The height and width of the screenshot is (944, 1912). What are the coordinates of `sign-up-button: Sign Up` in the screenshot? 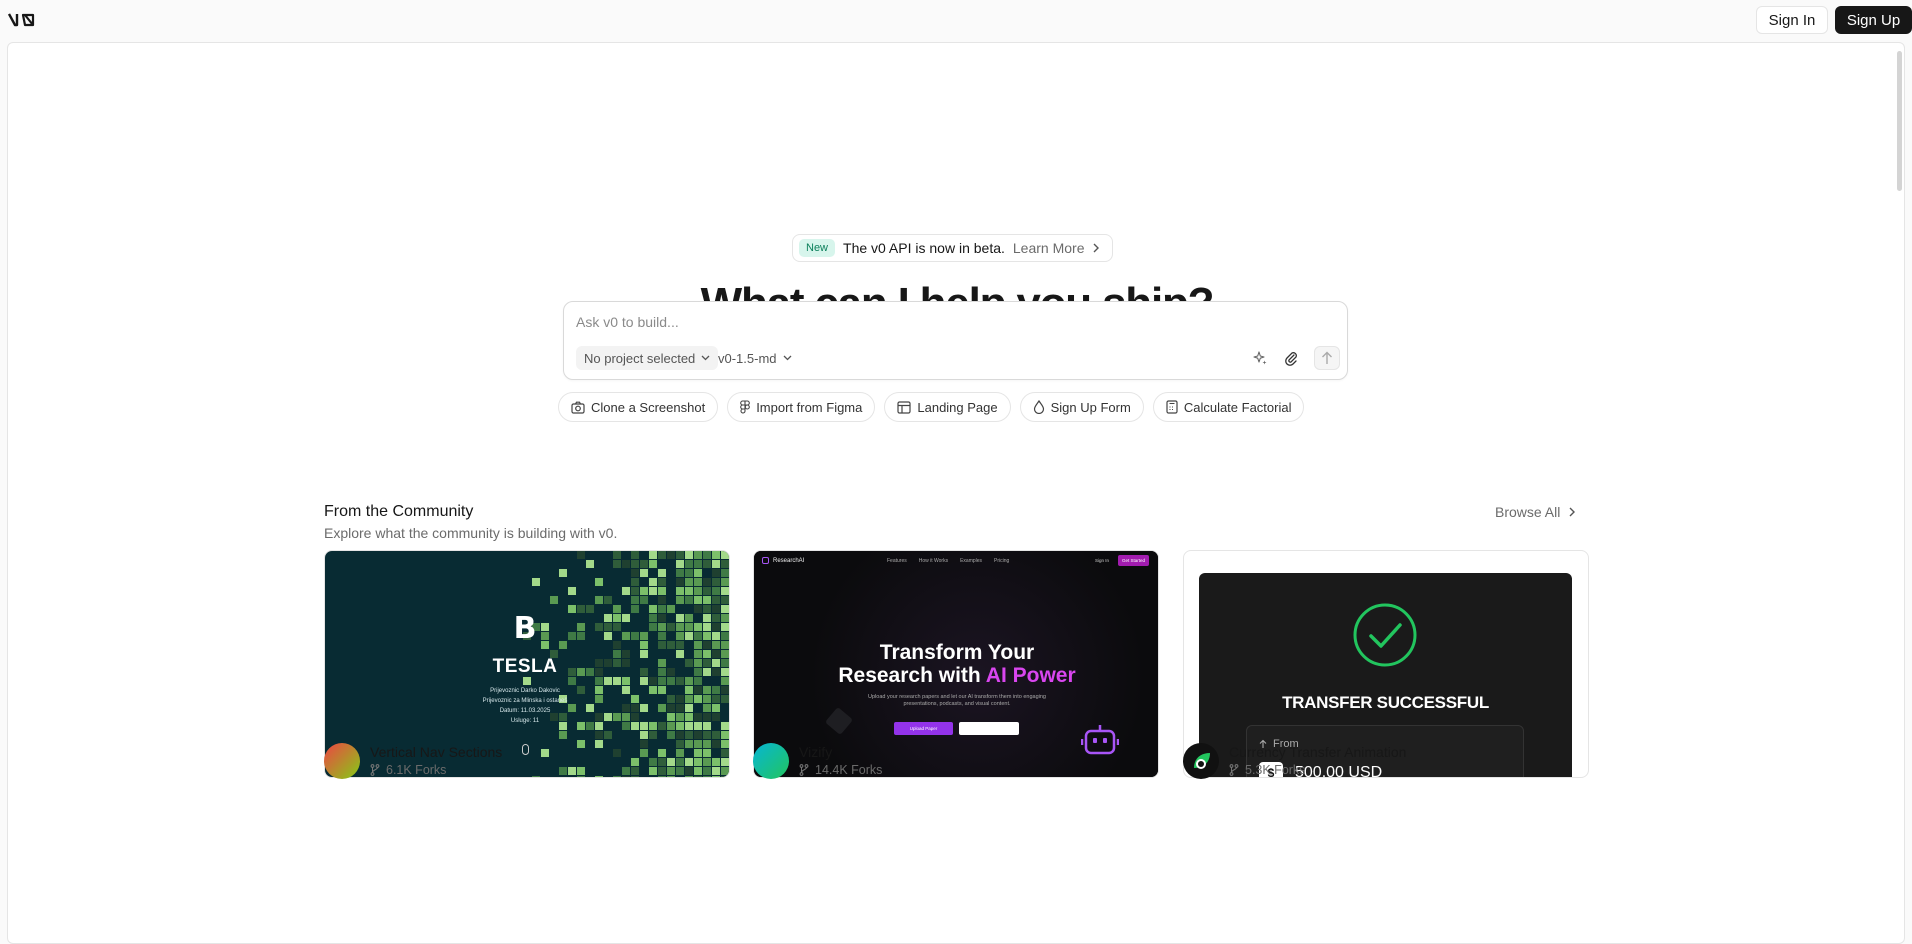 It's located at (1873, 20).